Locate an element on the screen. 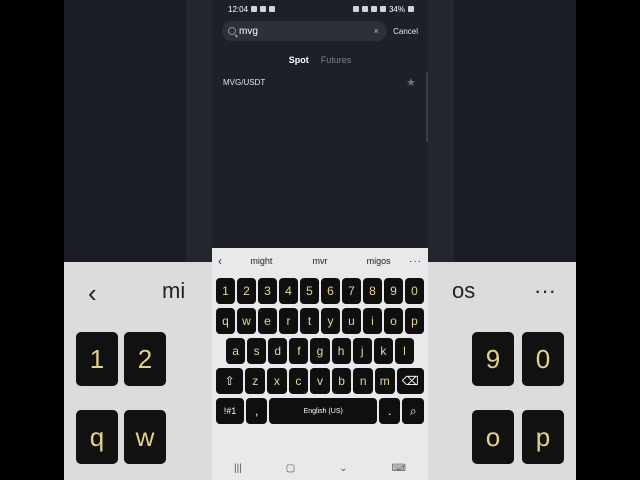 Image resolution: width=640 pixels, height=480 pixels. battery-icon is located at coordinates (411, 9).